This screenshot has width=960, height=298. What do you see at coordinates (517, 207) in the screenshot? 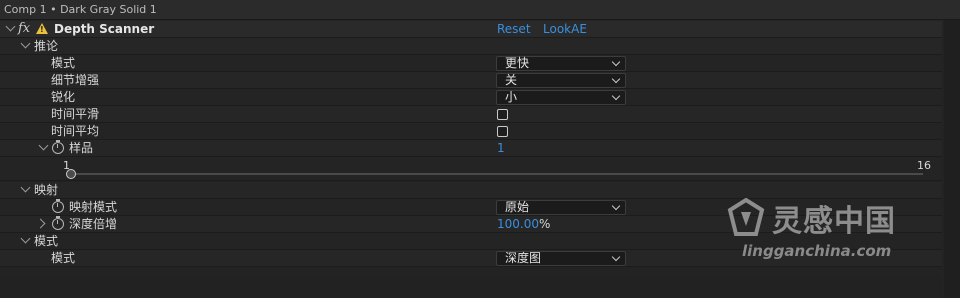
I see `mapping-mode-dropdown-value: 原始` at bounding box center [517, 207].